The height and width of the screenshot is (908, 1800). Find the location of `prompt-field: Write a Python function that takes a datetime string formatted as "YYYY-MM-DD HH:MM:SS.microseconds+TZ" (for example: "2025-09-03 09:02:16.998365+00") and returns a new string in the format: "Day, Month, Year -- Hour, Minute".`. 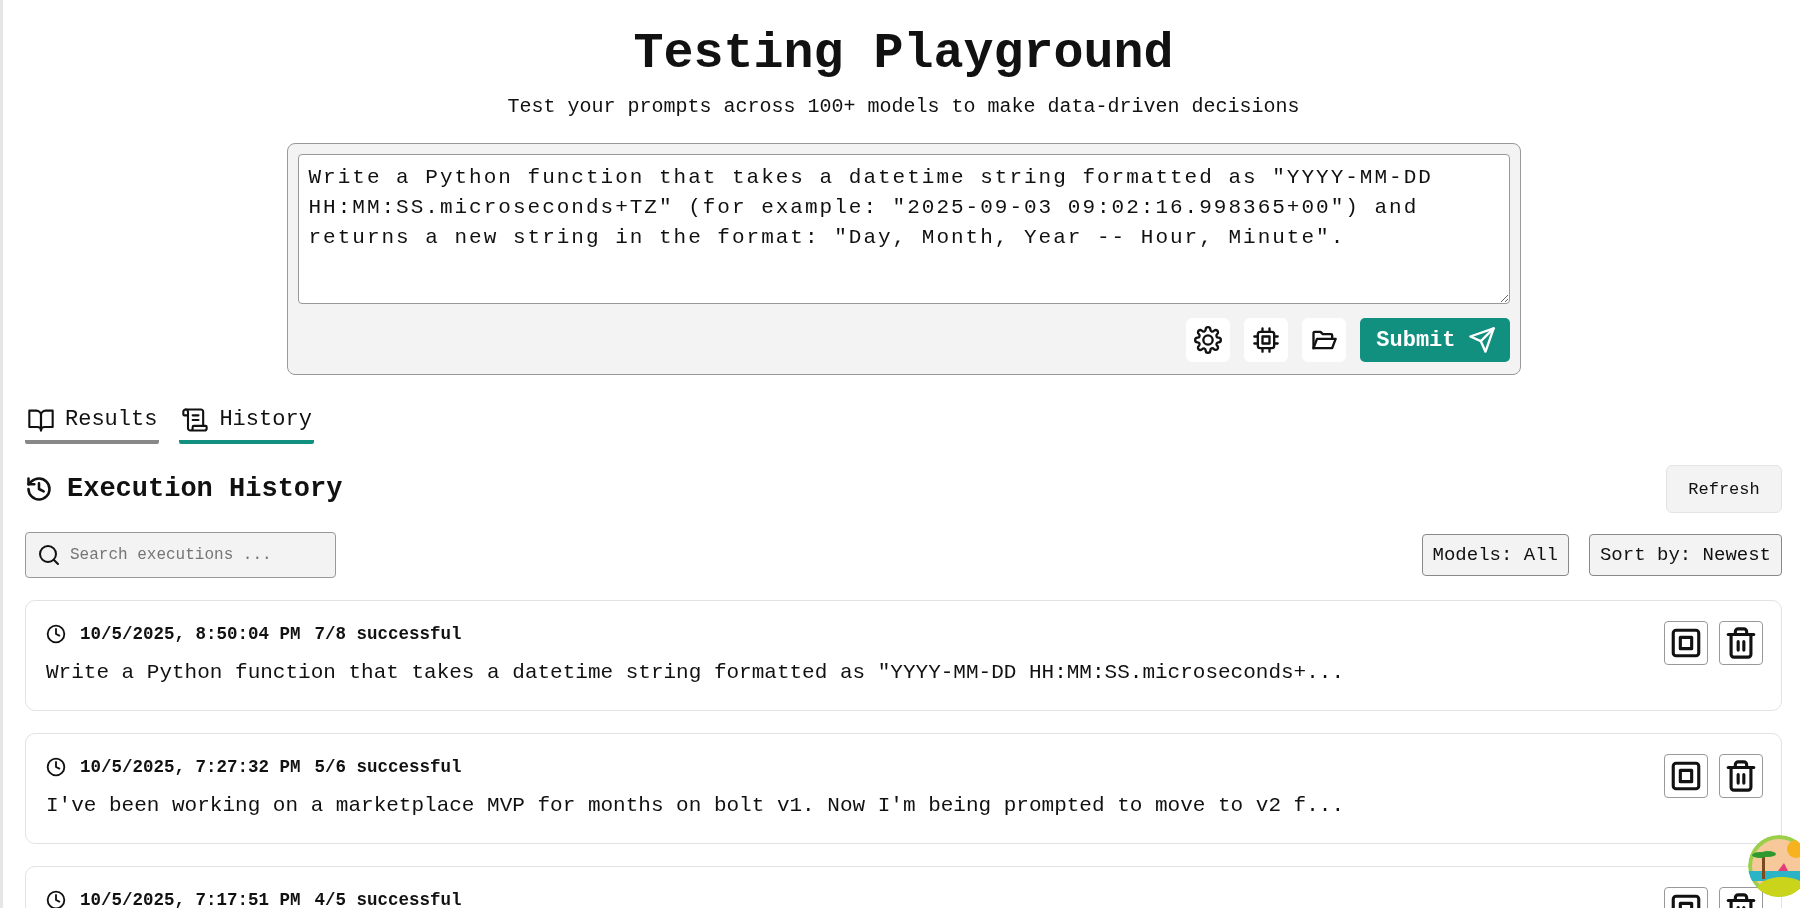

prompt-field: Write a Python function that takes a datetime string formatted as "YYYY-MM-DD HH:MM:SS.microseconds+TZ" (for example: "2025-09-03 09:02:16.998365+00") and returns a new string in the format: "Day, Month, Year -- Hour, Minute". is located at coordinates (903, 229).